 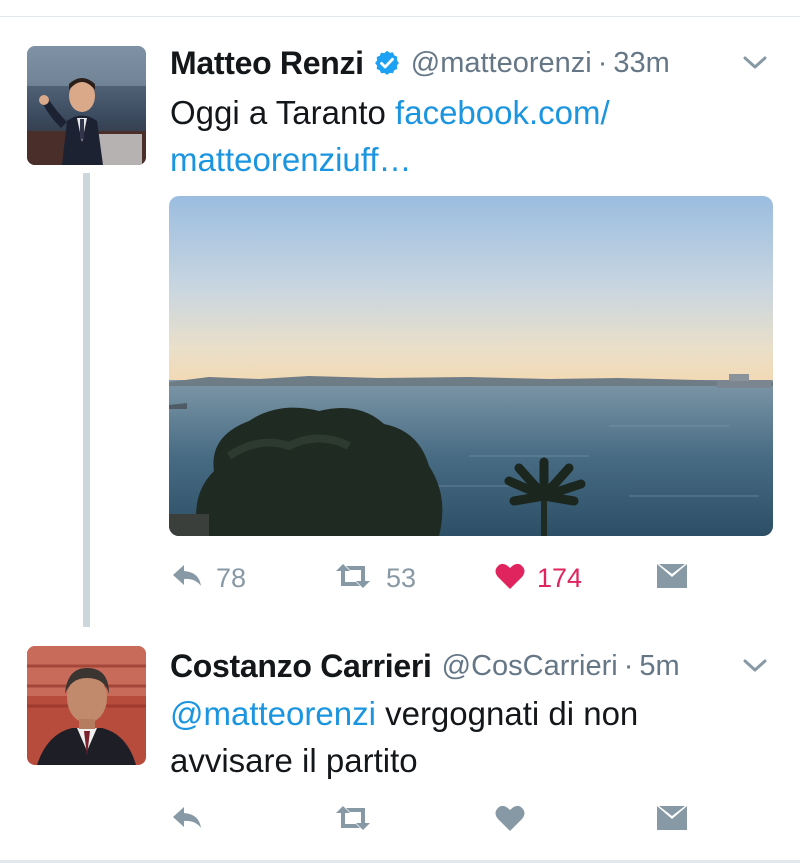 I want to click on author-name: Costanzo Carrieri, so click(x=301, y=666).